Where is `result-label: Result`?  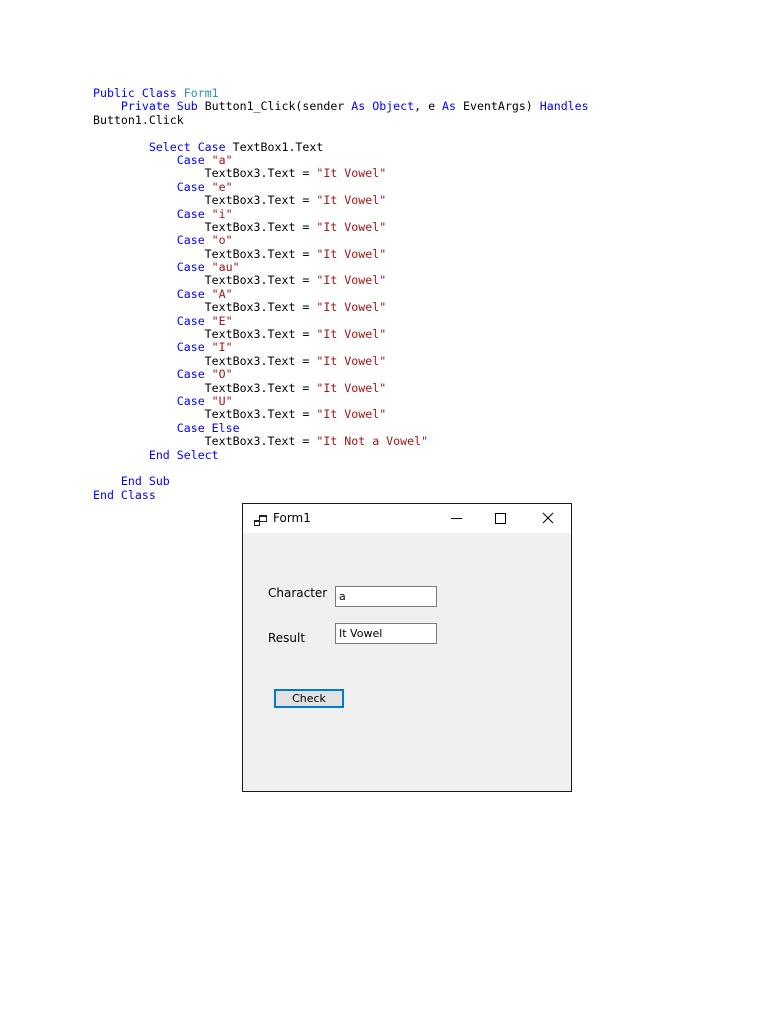
result-label: Result is located at coordinates (287, 638).